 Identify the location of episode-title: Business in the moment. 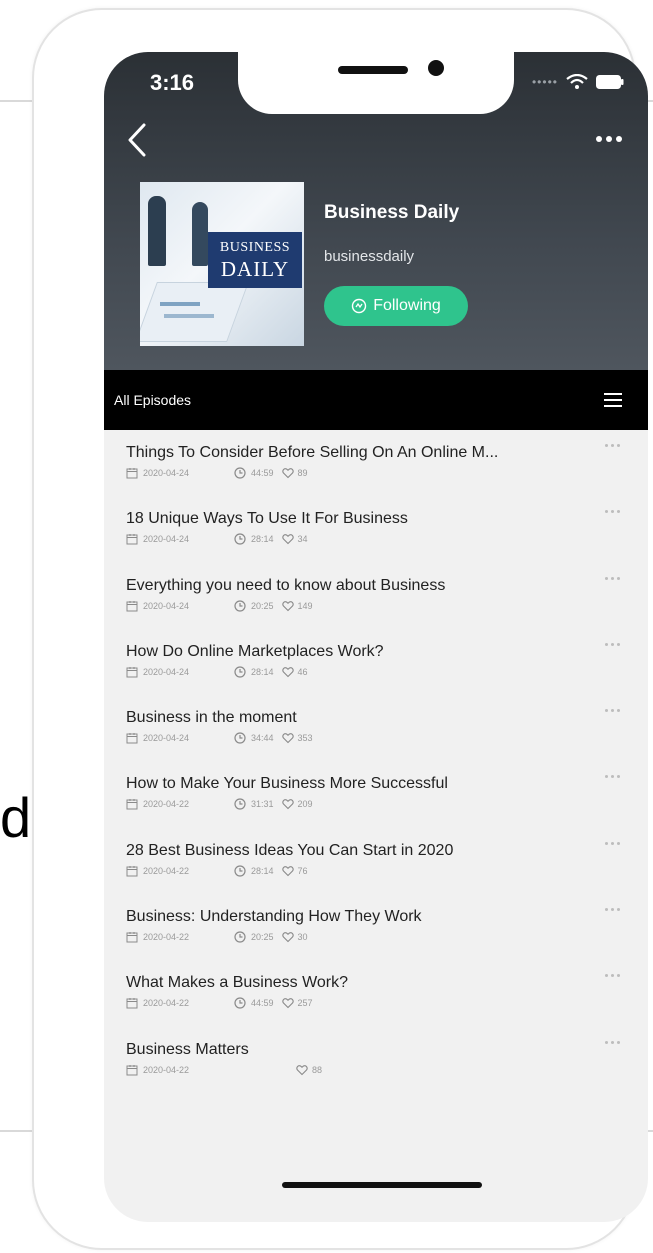
(211, 718).